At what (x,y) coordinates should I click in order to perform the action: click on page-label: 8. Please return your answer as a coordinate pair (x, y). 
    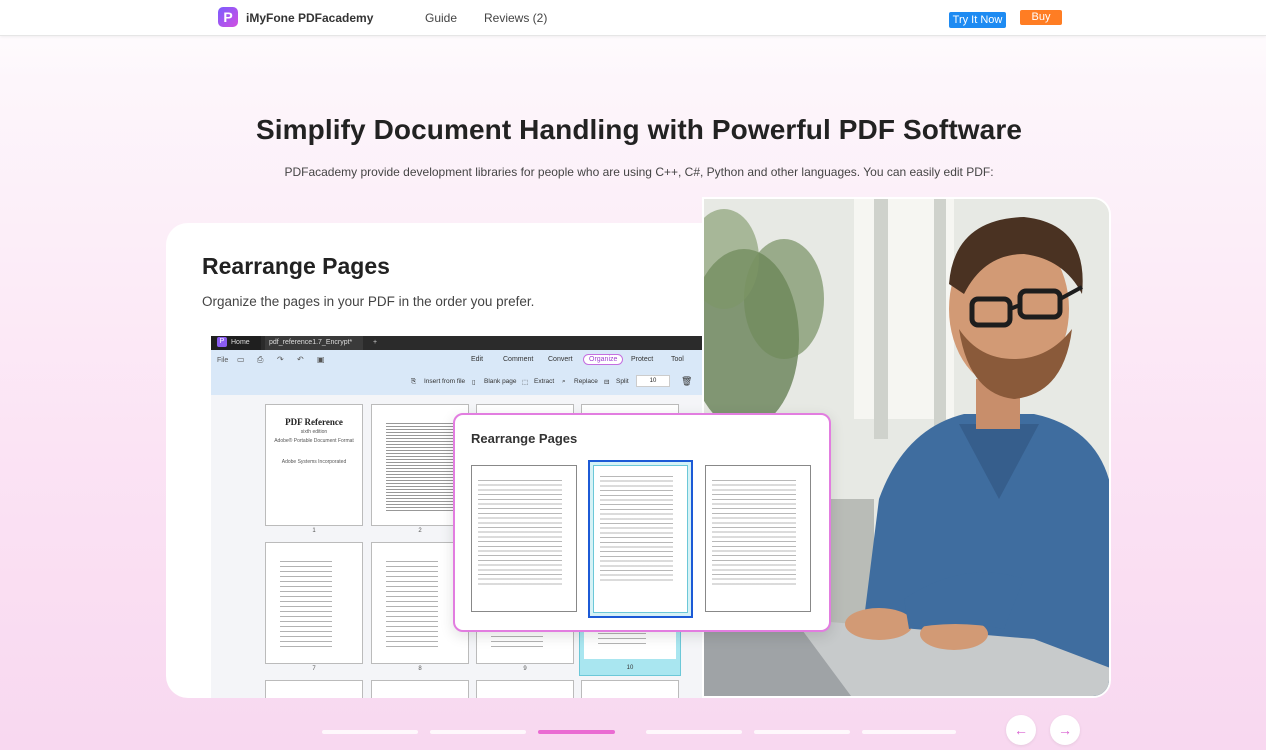
    Looking at the image, I should click on (420, 669).